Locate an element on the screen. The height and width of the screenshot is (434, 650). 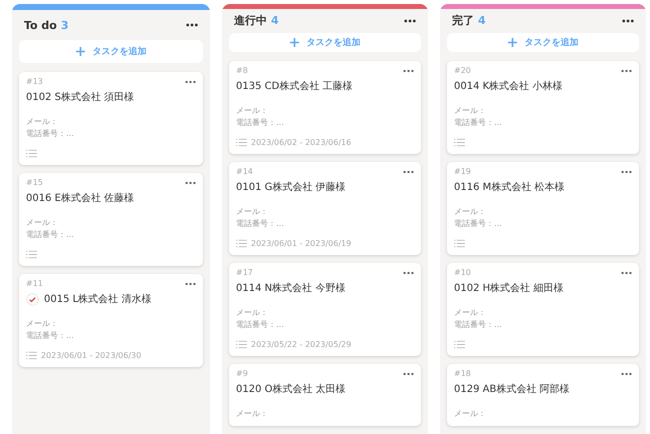
date-range: 2023/06/02 - 2023/06/16 is located at coordinates (301, 142).